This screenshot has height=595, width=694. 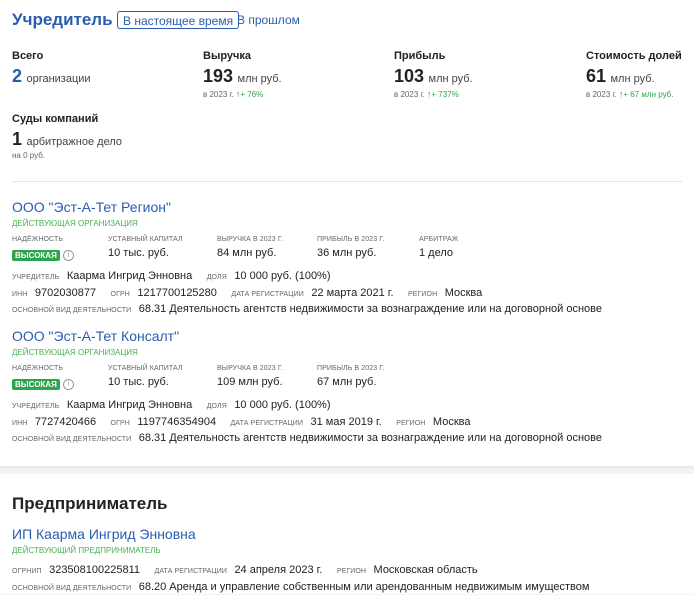 What do you see at coordinates (426, 94) in the screenshot?
I see `profit-change-row: в 2023 г. ↑+ 737%` at bounding box center [426, 94].